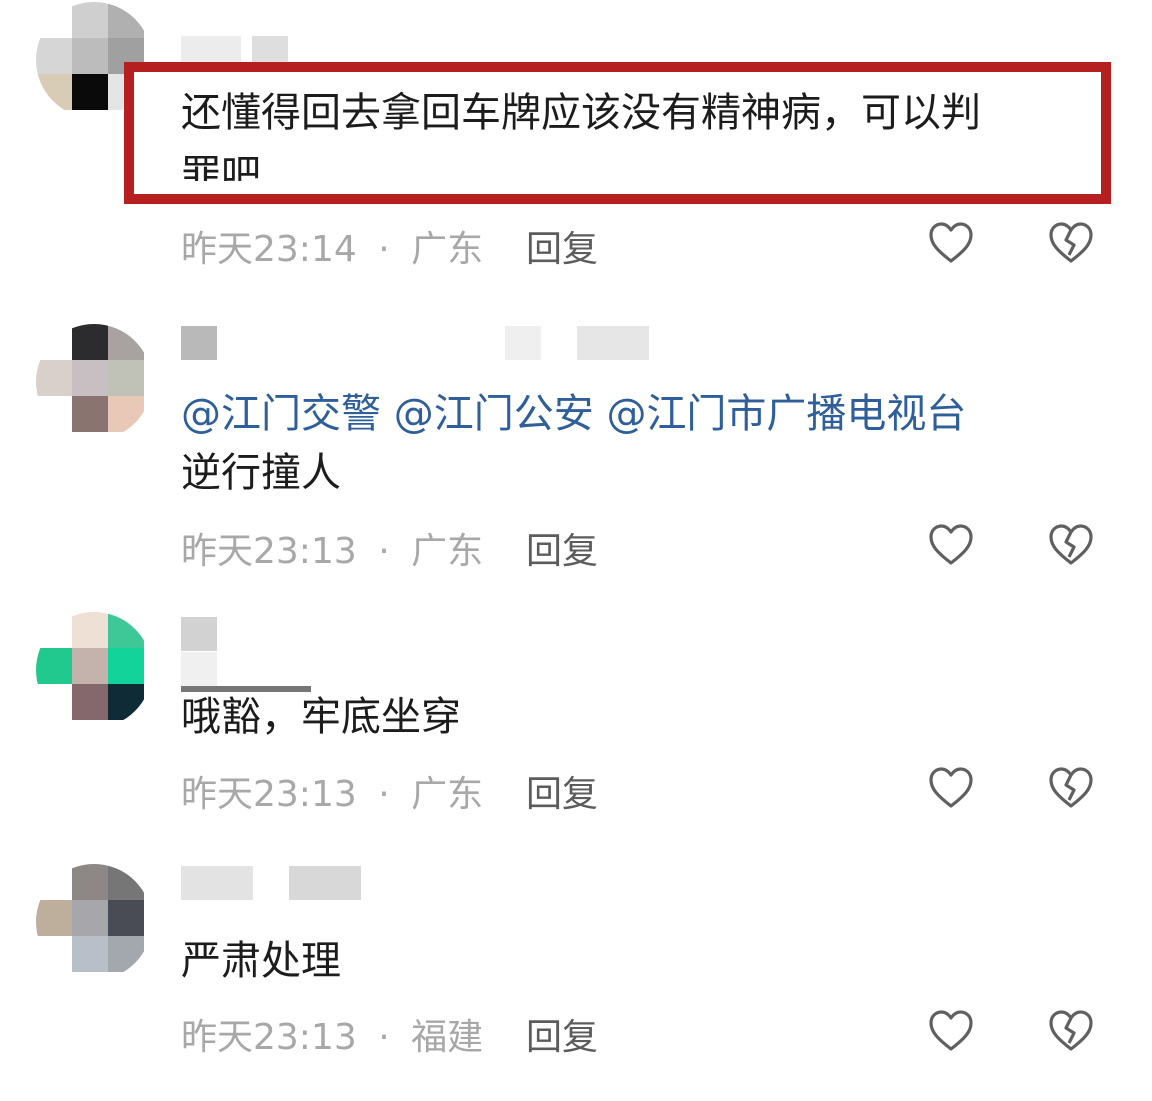  Describe the element at coordinates (786, 414) in the screenshot. I see `mention-link: @江门市广播电视台` at that location.